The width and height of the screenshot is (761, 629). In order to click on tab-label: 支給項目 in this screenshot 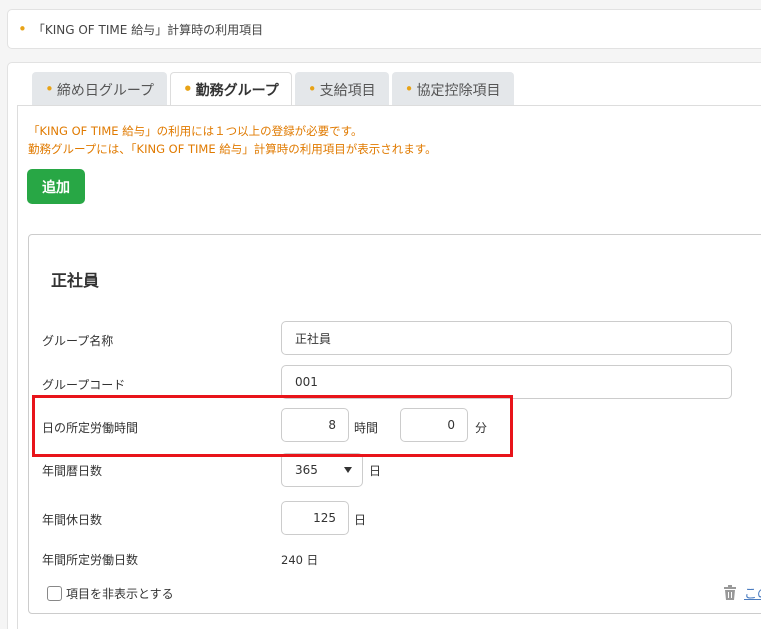, I will do `click(347, 90)`.